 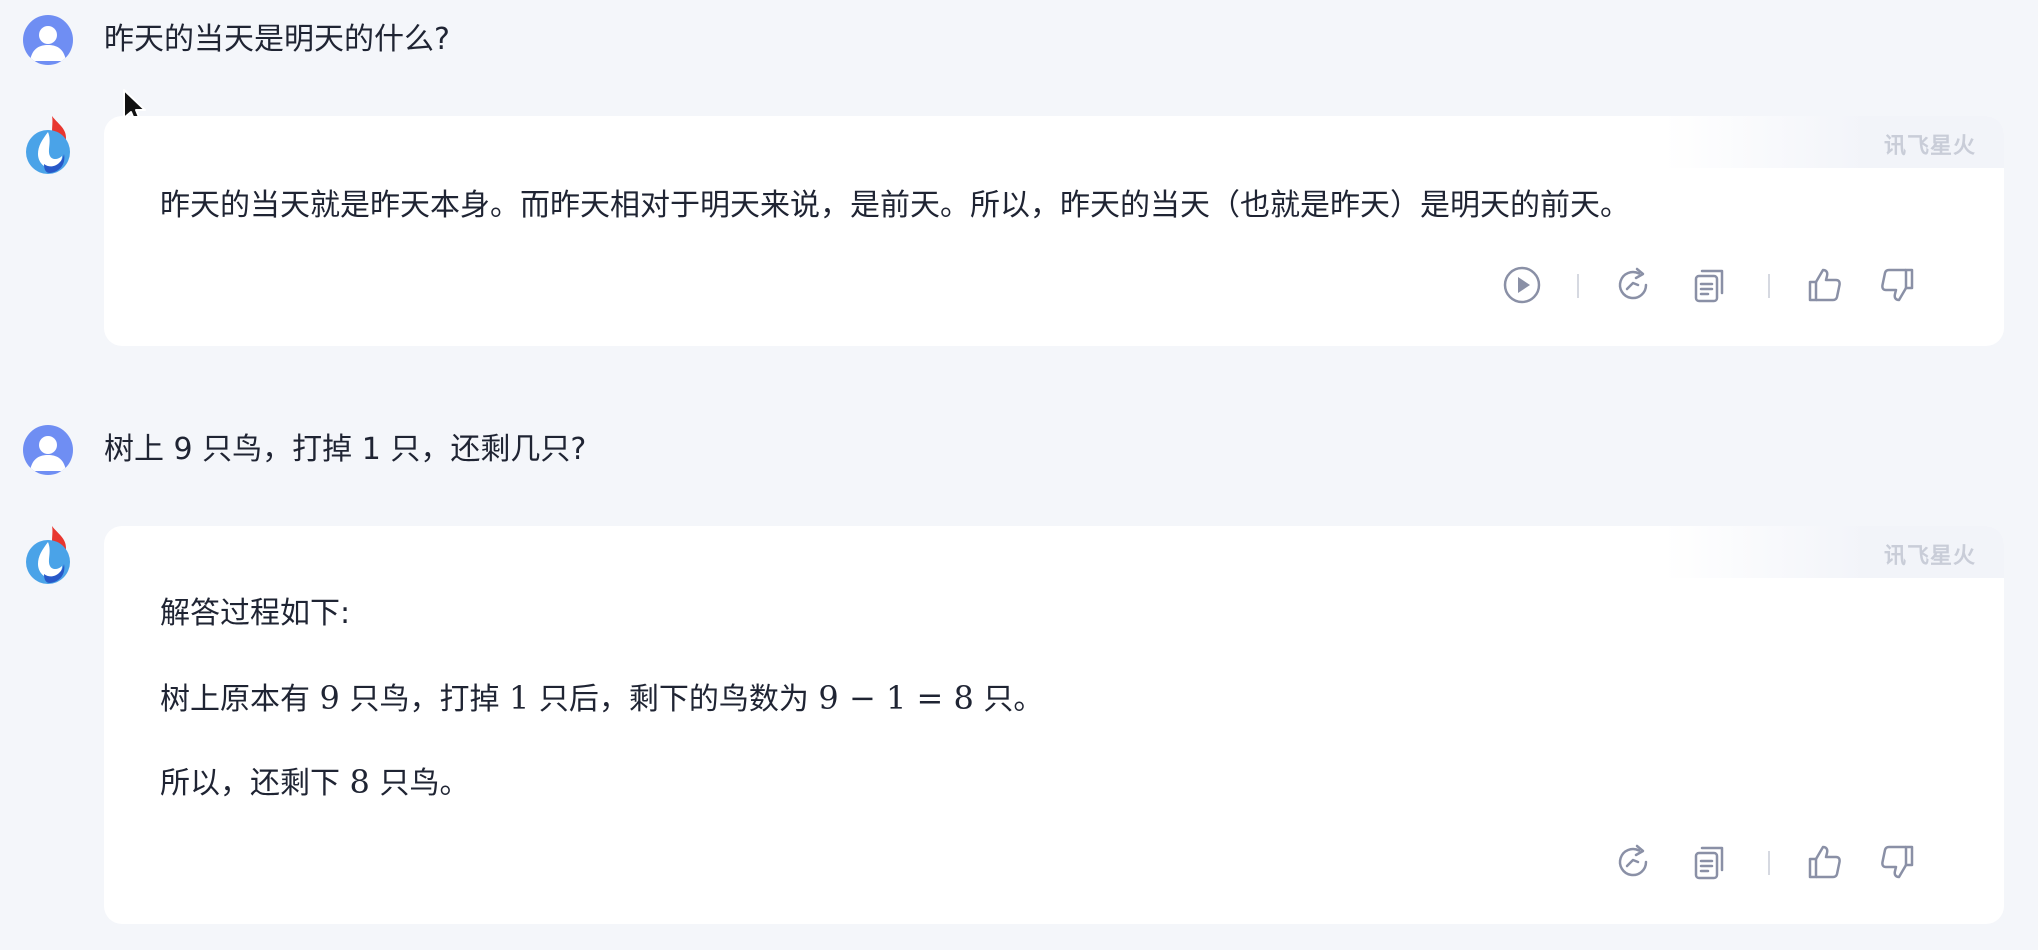 What do you see at coordinates (674, 699) in the screenshot?
I see `text-segment: 只后，剩下的鸟数为` at bounding box center [674, 699].